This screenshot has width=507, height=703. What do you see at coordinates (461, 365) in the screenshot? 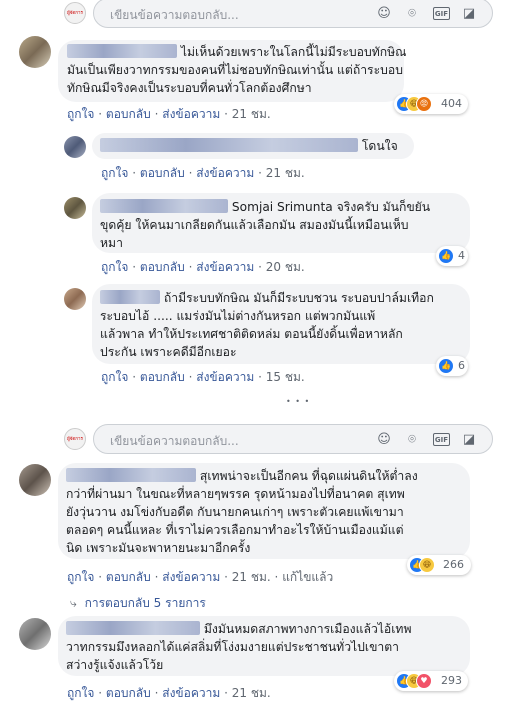
I see `reaction-count: 6` at bounding box center [461, 365].